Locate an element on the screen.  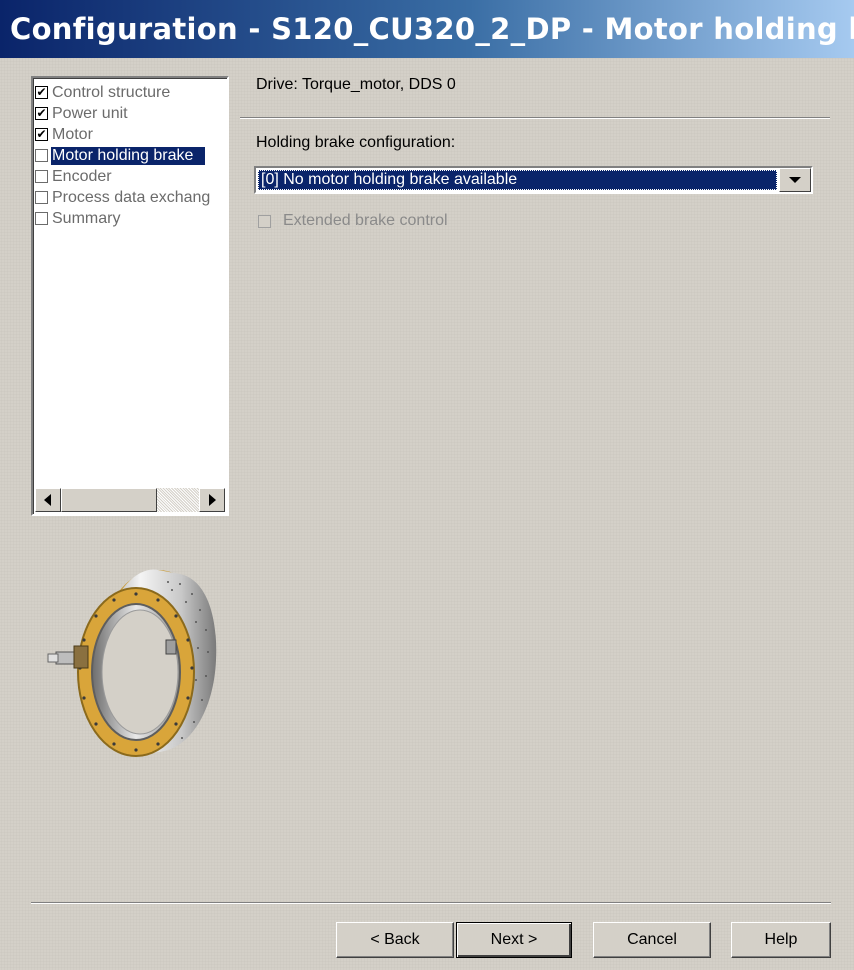
extended-brake-control-checkbox: Extended brake control is located at coordinates (353, 221).